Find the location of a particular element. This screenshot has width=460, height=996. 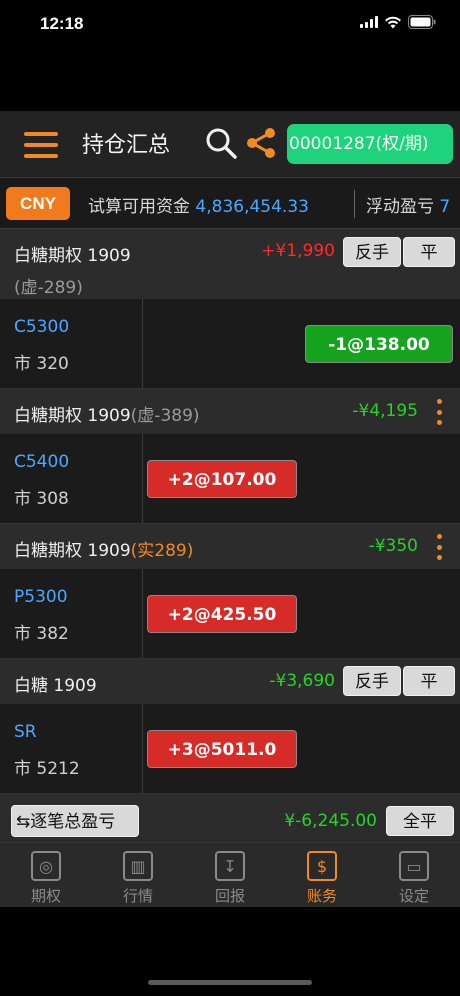

tab-label: 设定 is located at coordinates (413, 896).